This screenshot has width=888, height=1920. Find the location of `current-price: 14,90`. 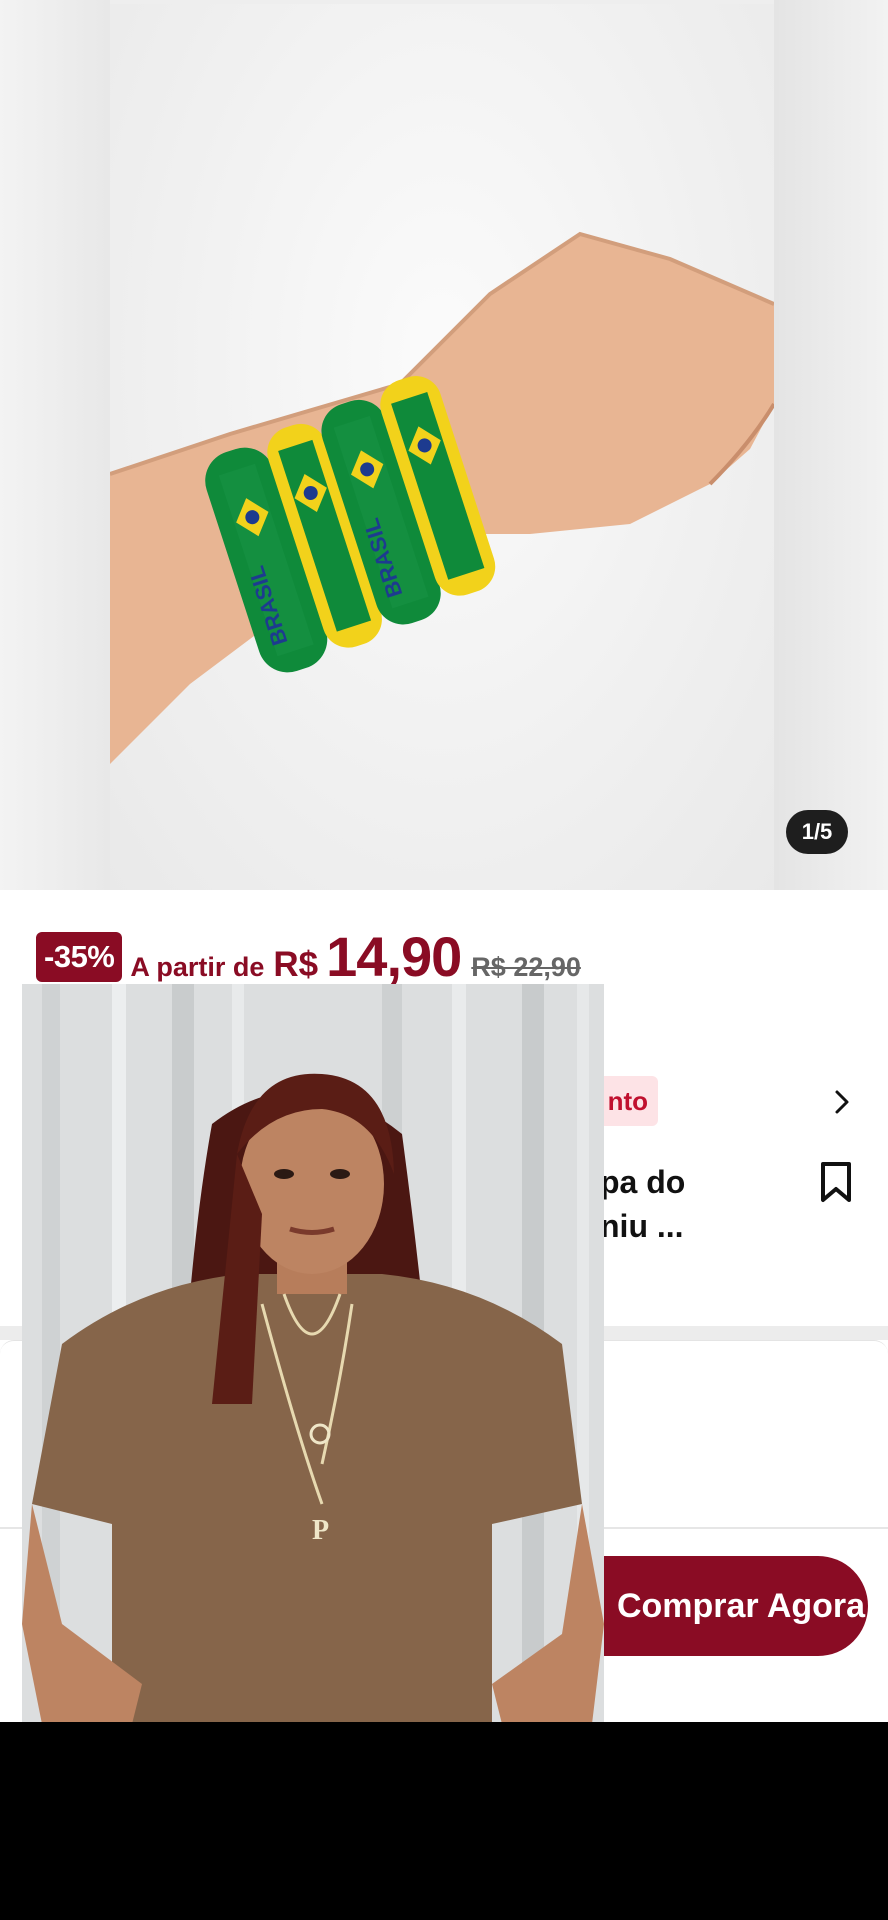

current-price: 14,90 is located at coordinates (394, 956).